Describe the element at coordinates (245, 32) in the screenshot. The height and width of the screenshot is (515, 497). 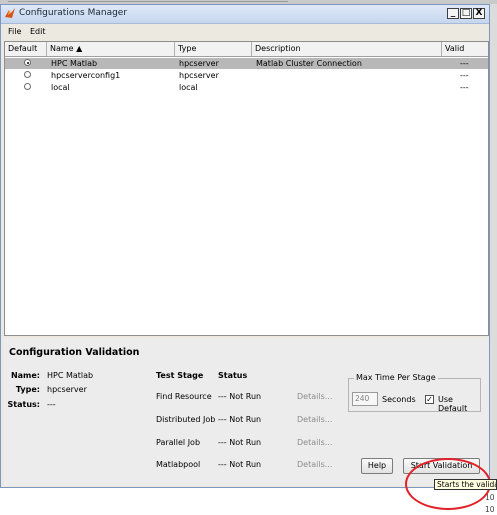
I see `menu-bar: File Edit` at that location.